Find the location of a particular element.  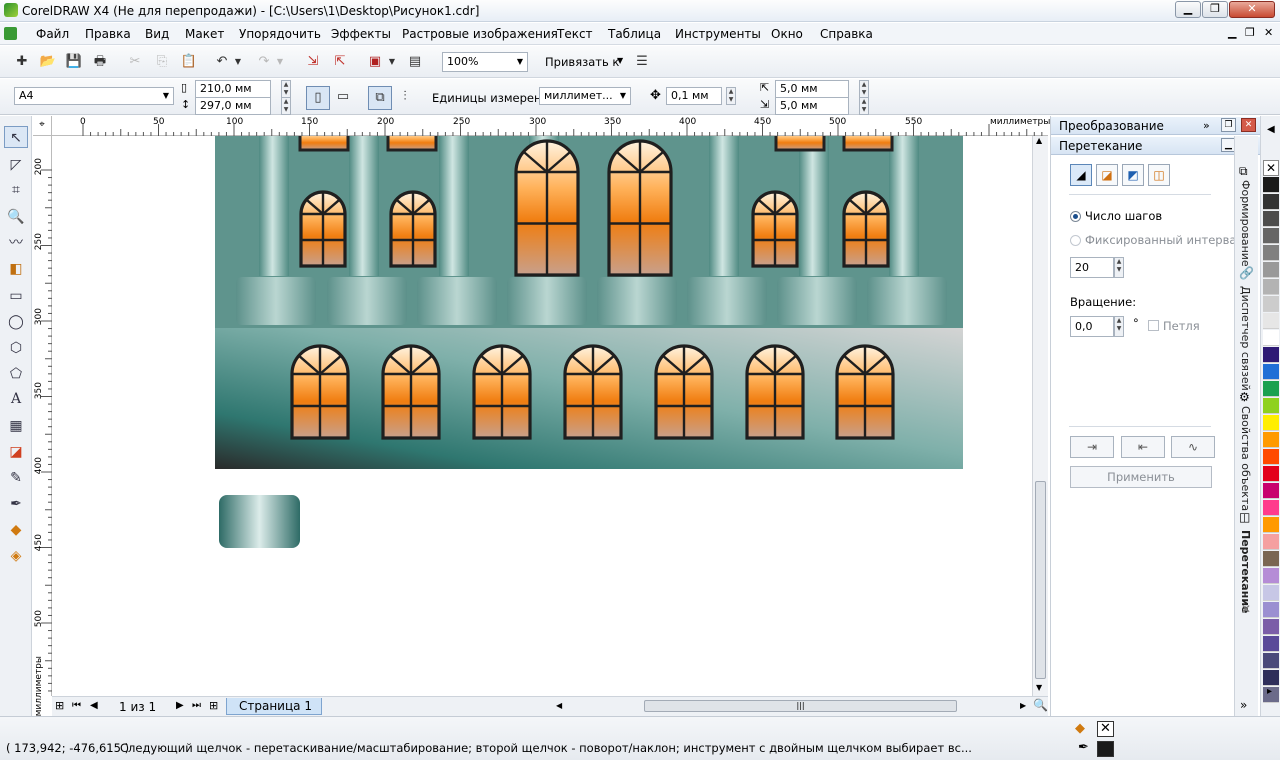

export-icon: ⇱ is located at coordinates (340, 62).